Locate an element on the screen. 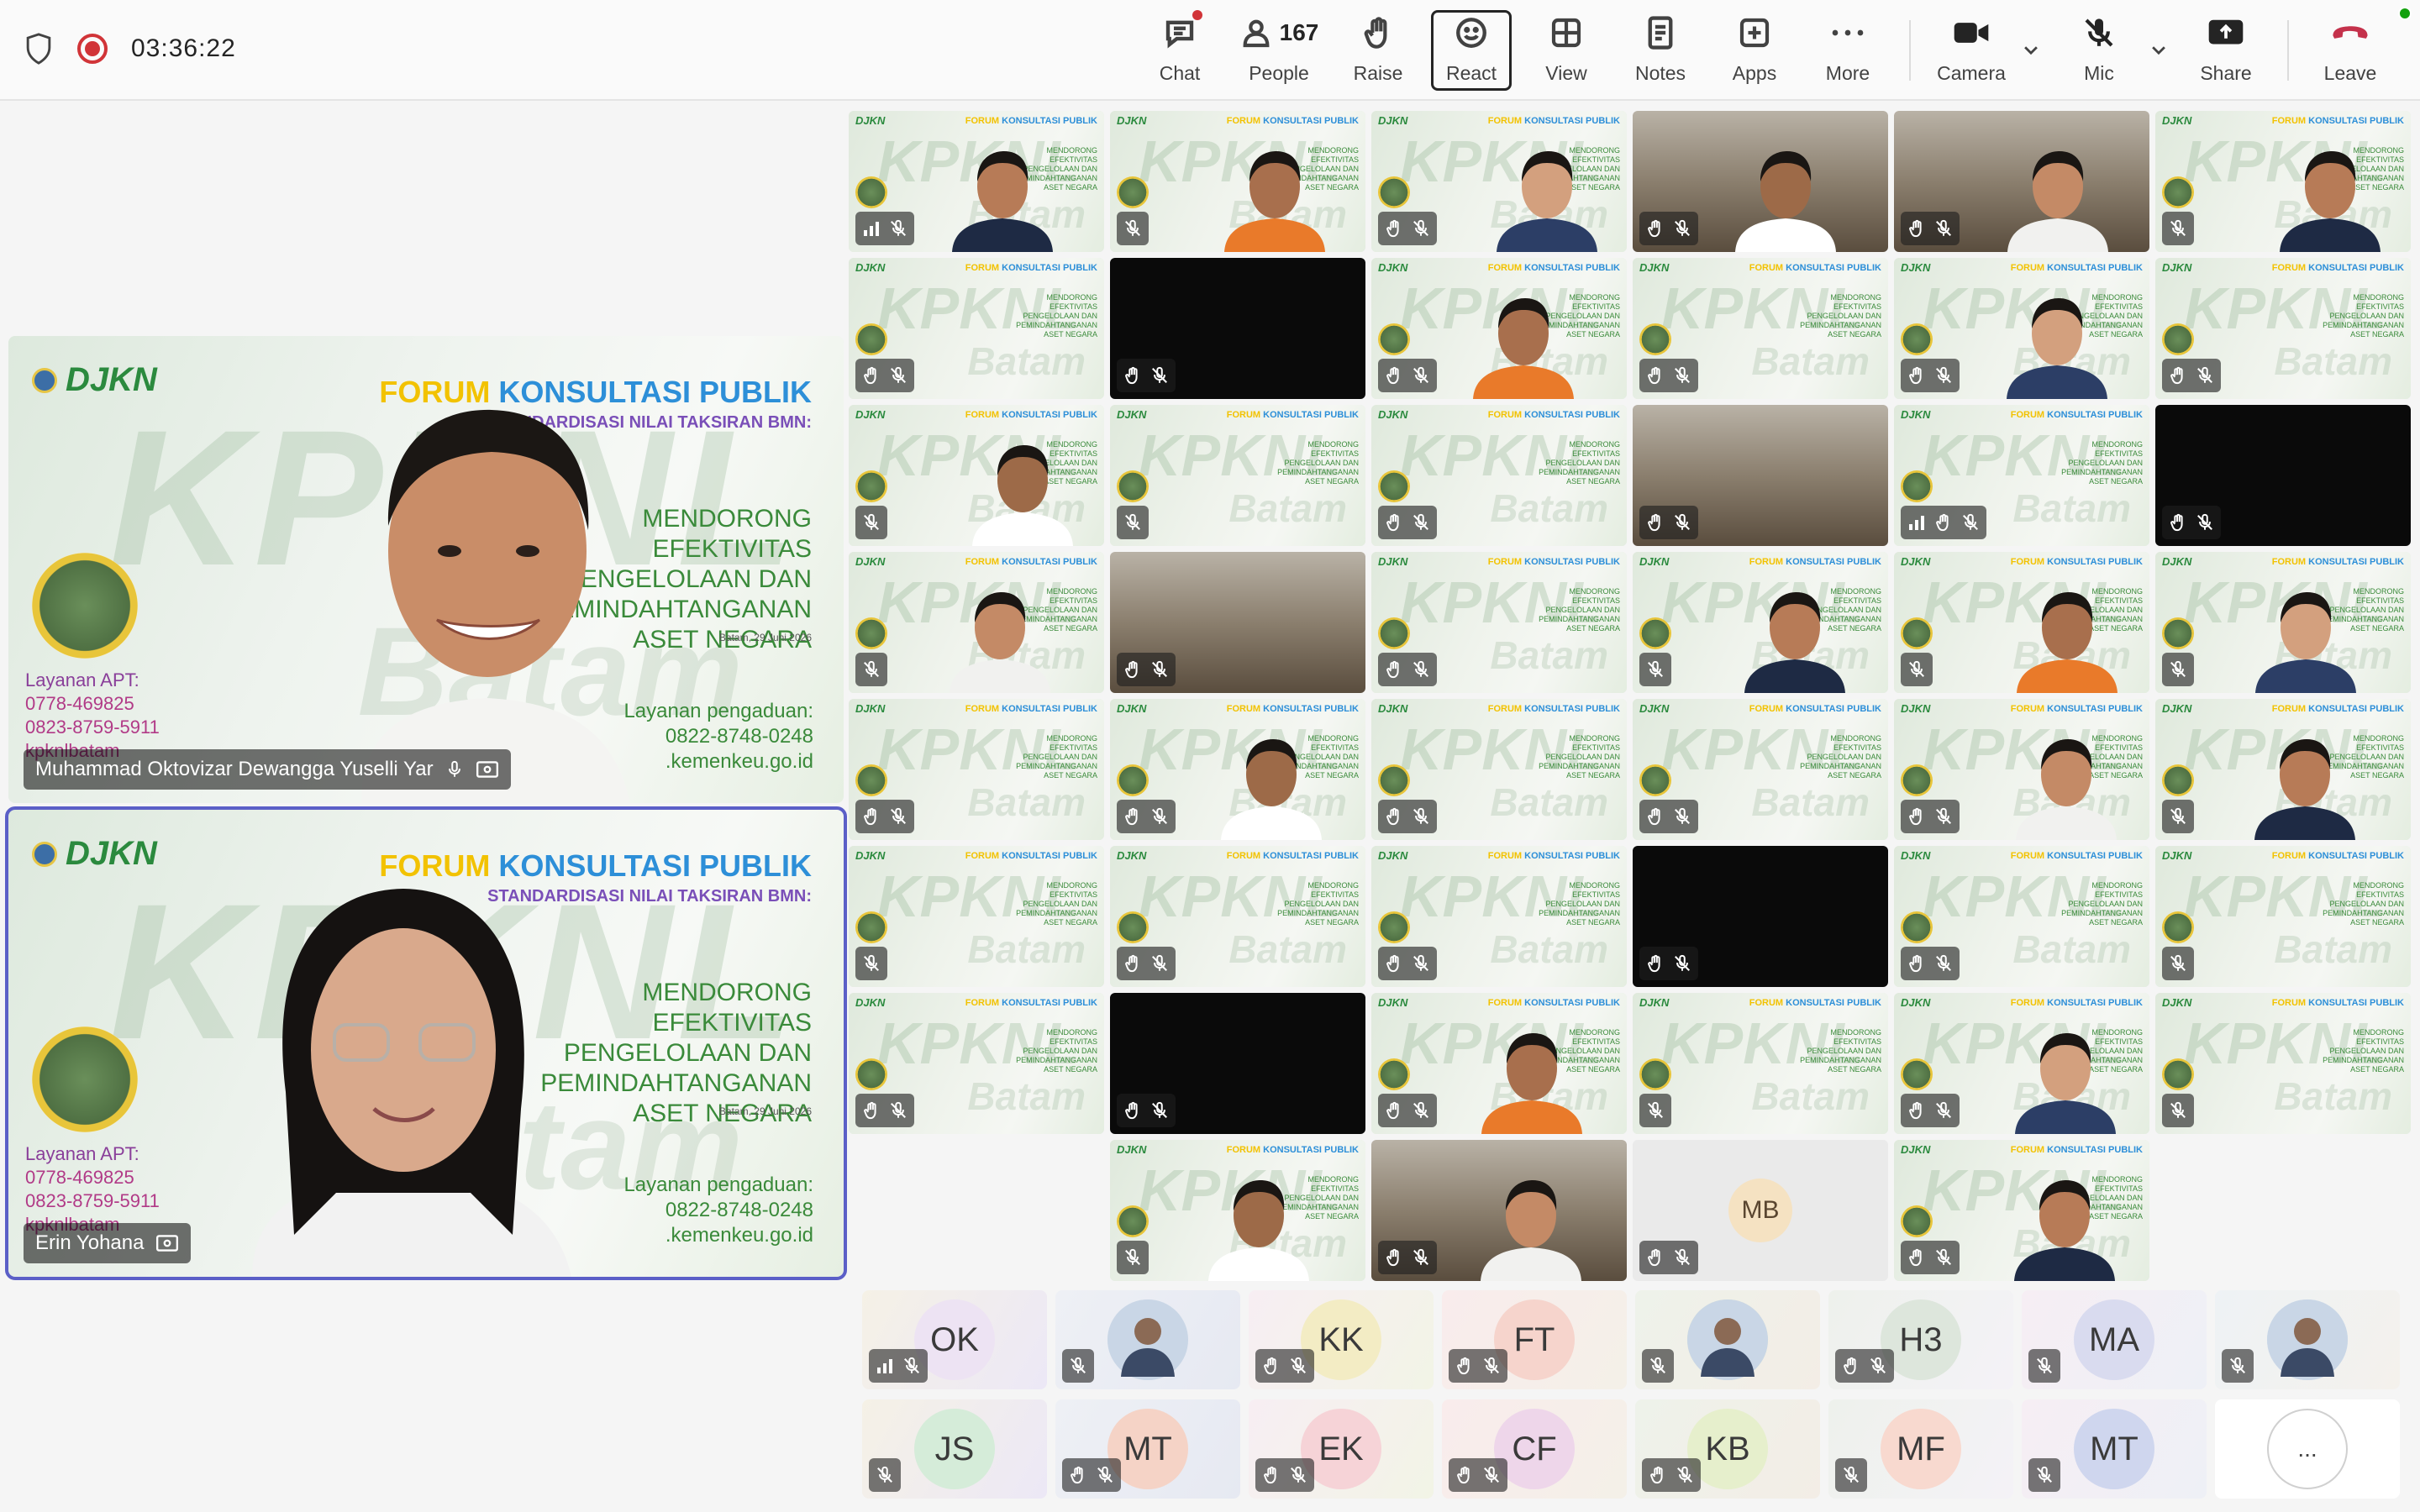  profile-photo is located at coordinates (2307, 1339).